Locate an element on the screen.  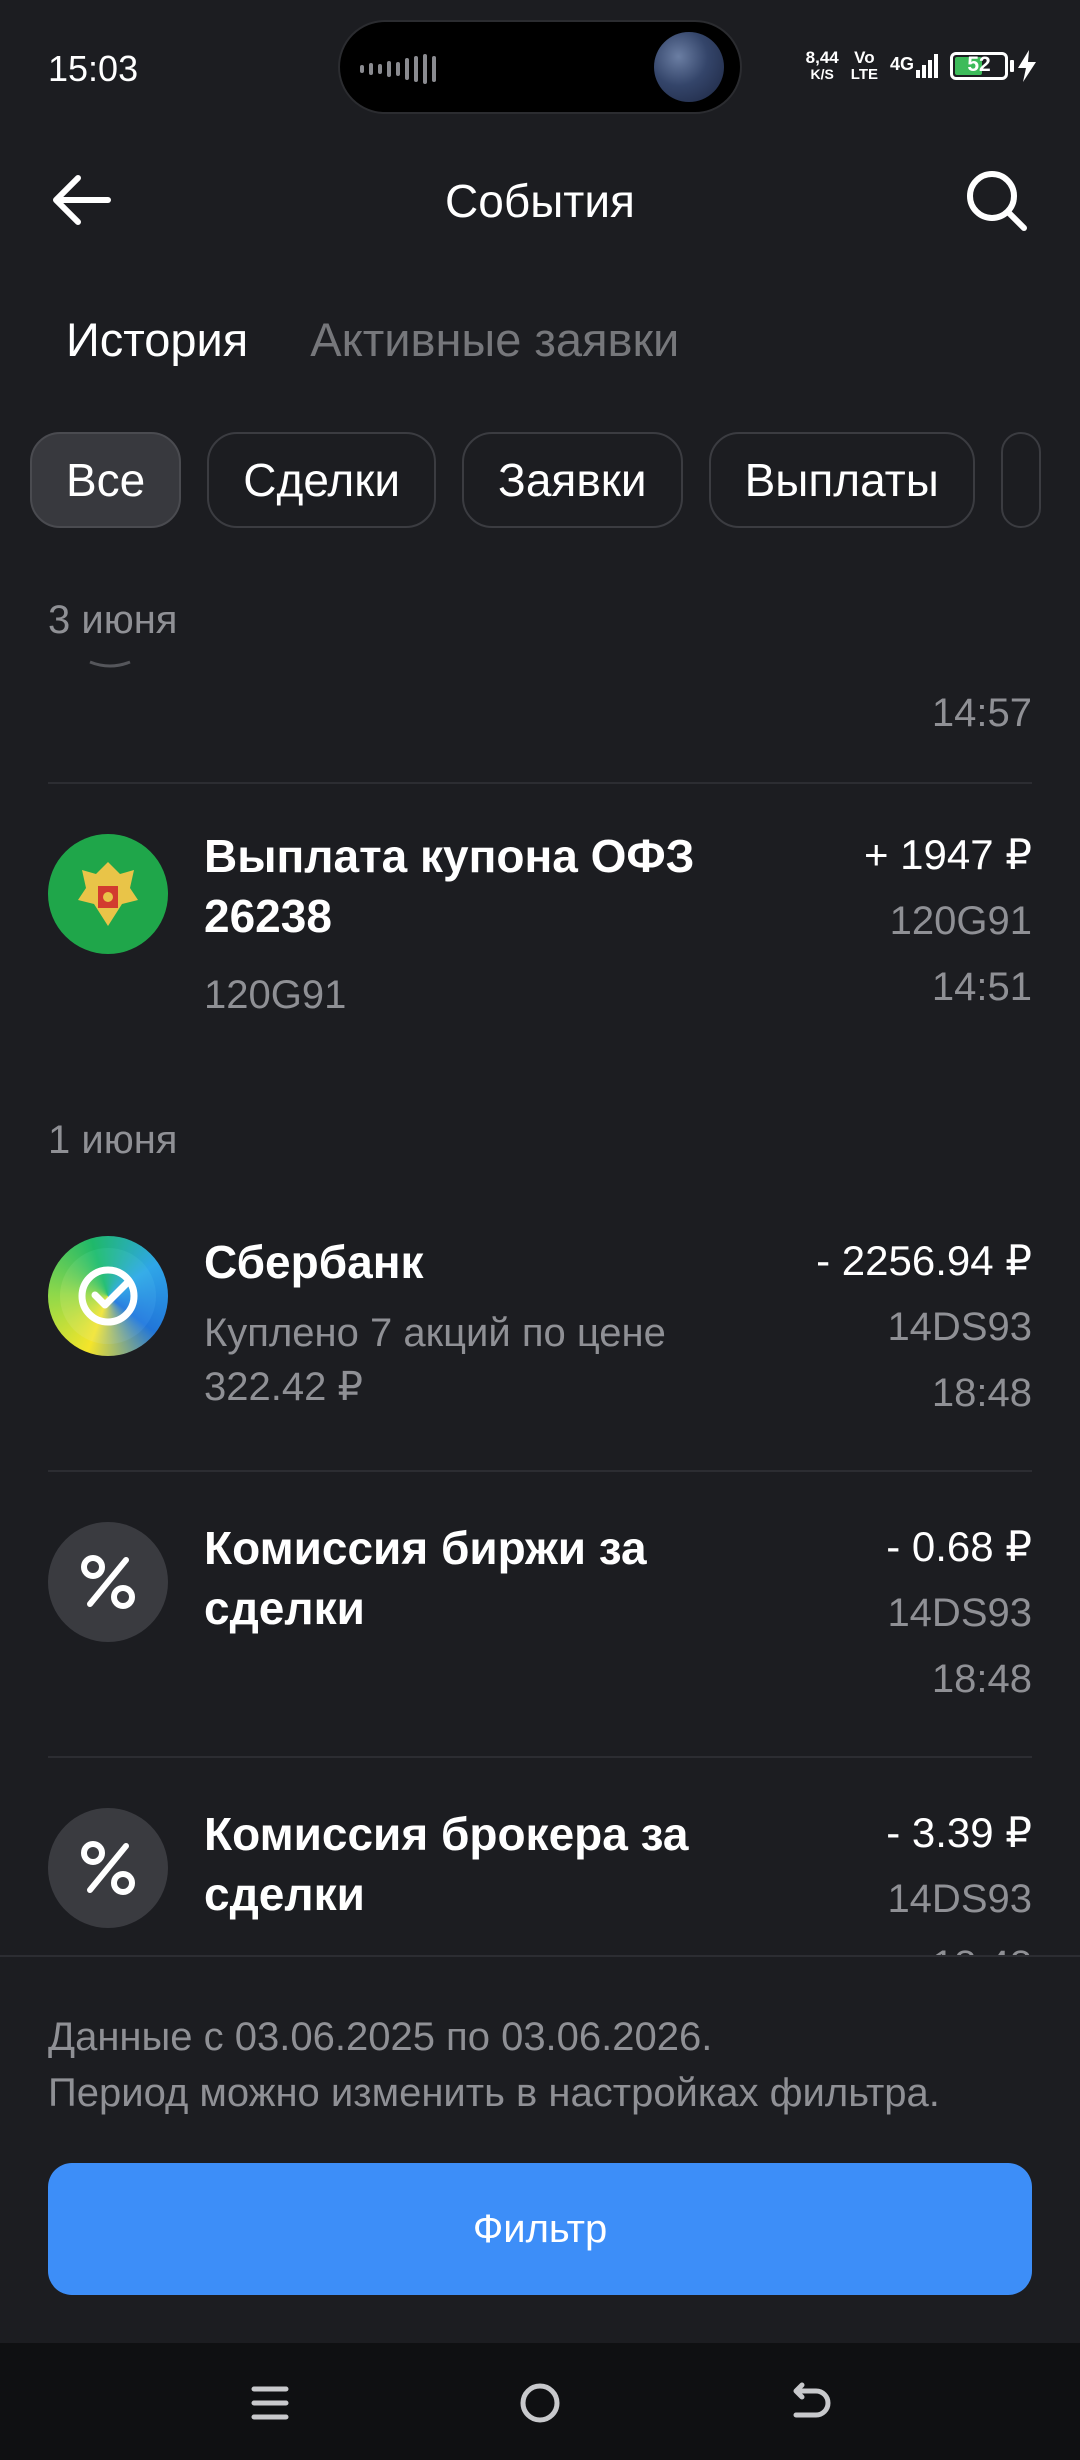
filter-chips: Все Сделки Заявки Выплаты is located at coordinates (535, 480).